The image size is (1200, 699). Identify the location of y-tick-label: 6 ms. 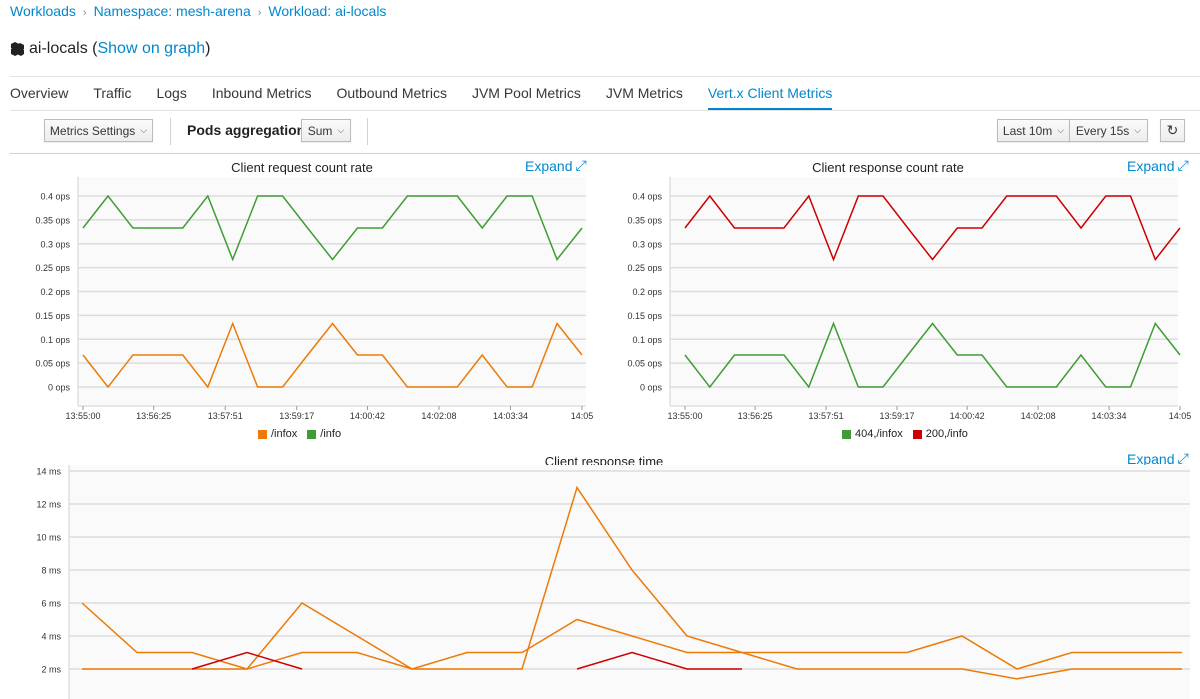
(51, 604).